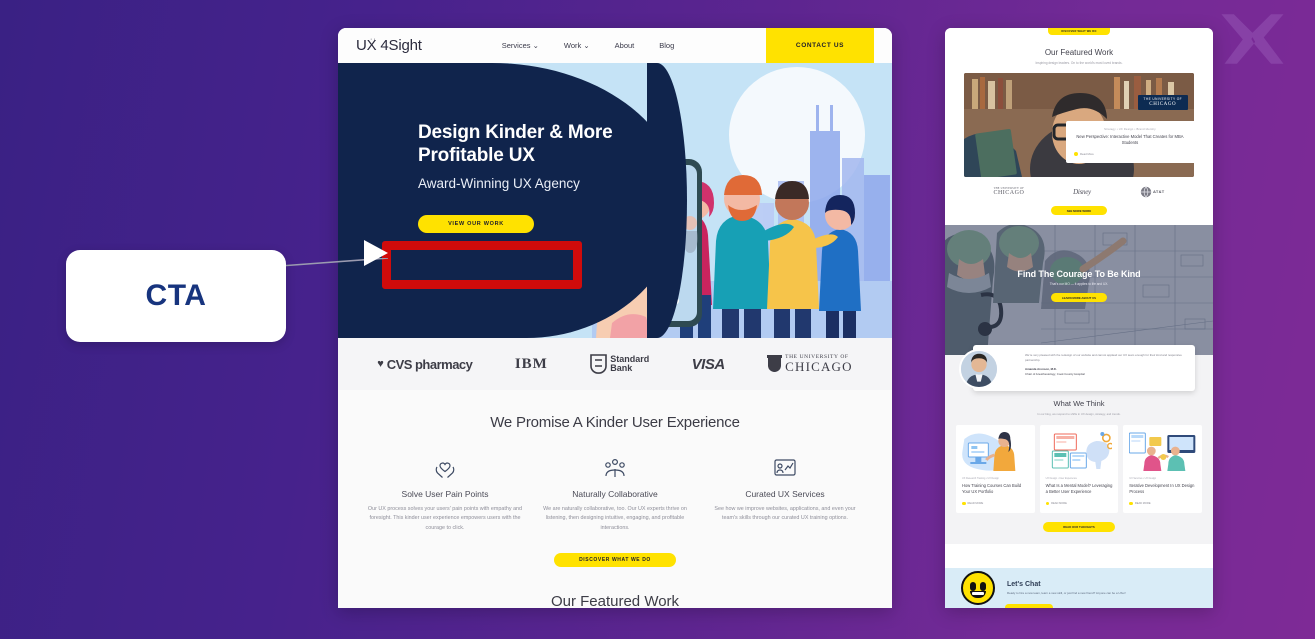 The width and height of the screenshot is (1315, 639). What do you see at coordinates (820, 45) in the screenshot?
I see `contact-us-button: CONTACT US` at bounding box center [820, 45].